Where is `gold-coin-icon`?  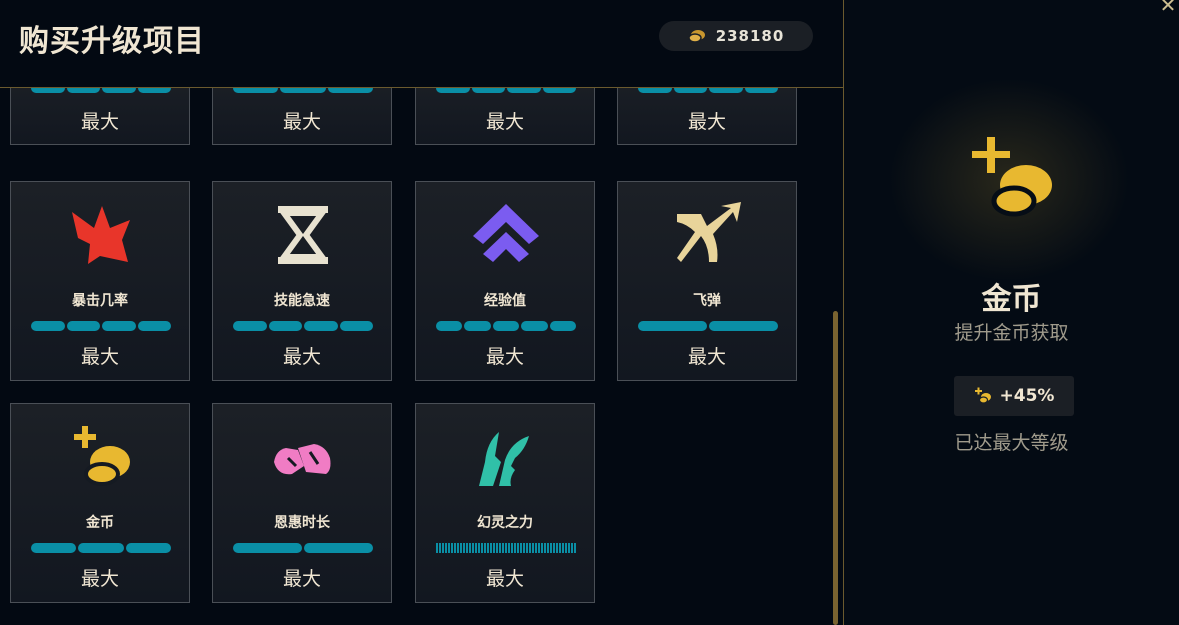 gold-coin-icon is located at coordinates (696, 36).